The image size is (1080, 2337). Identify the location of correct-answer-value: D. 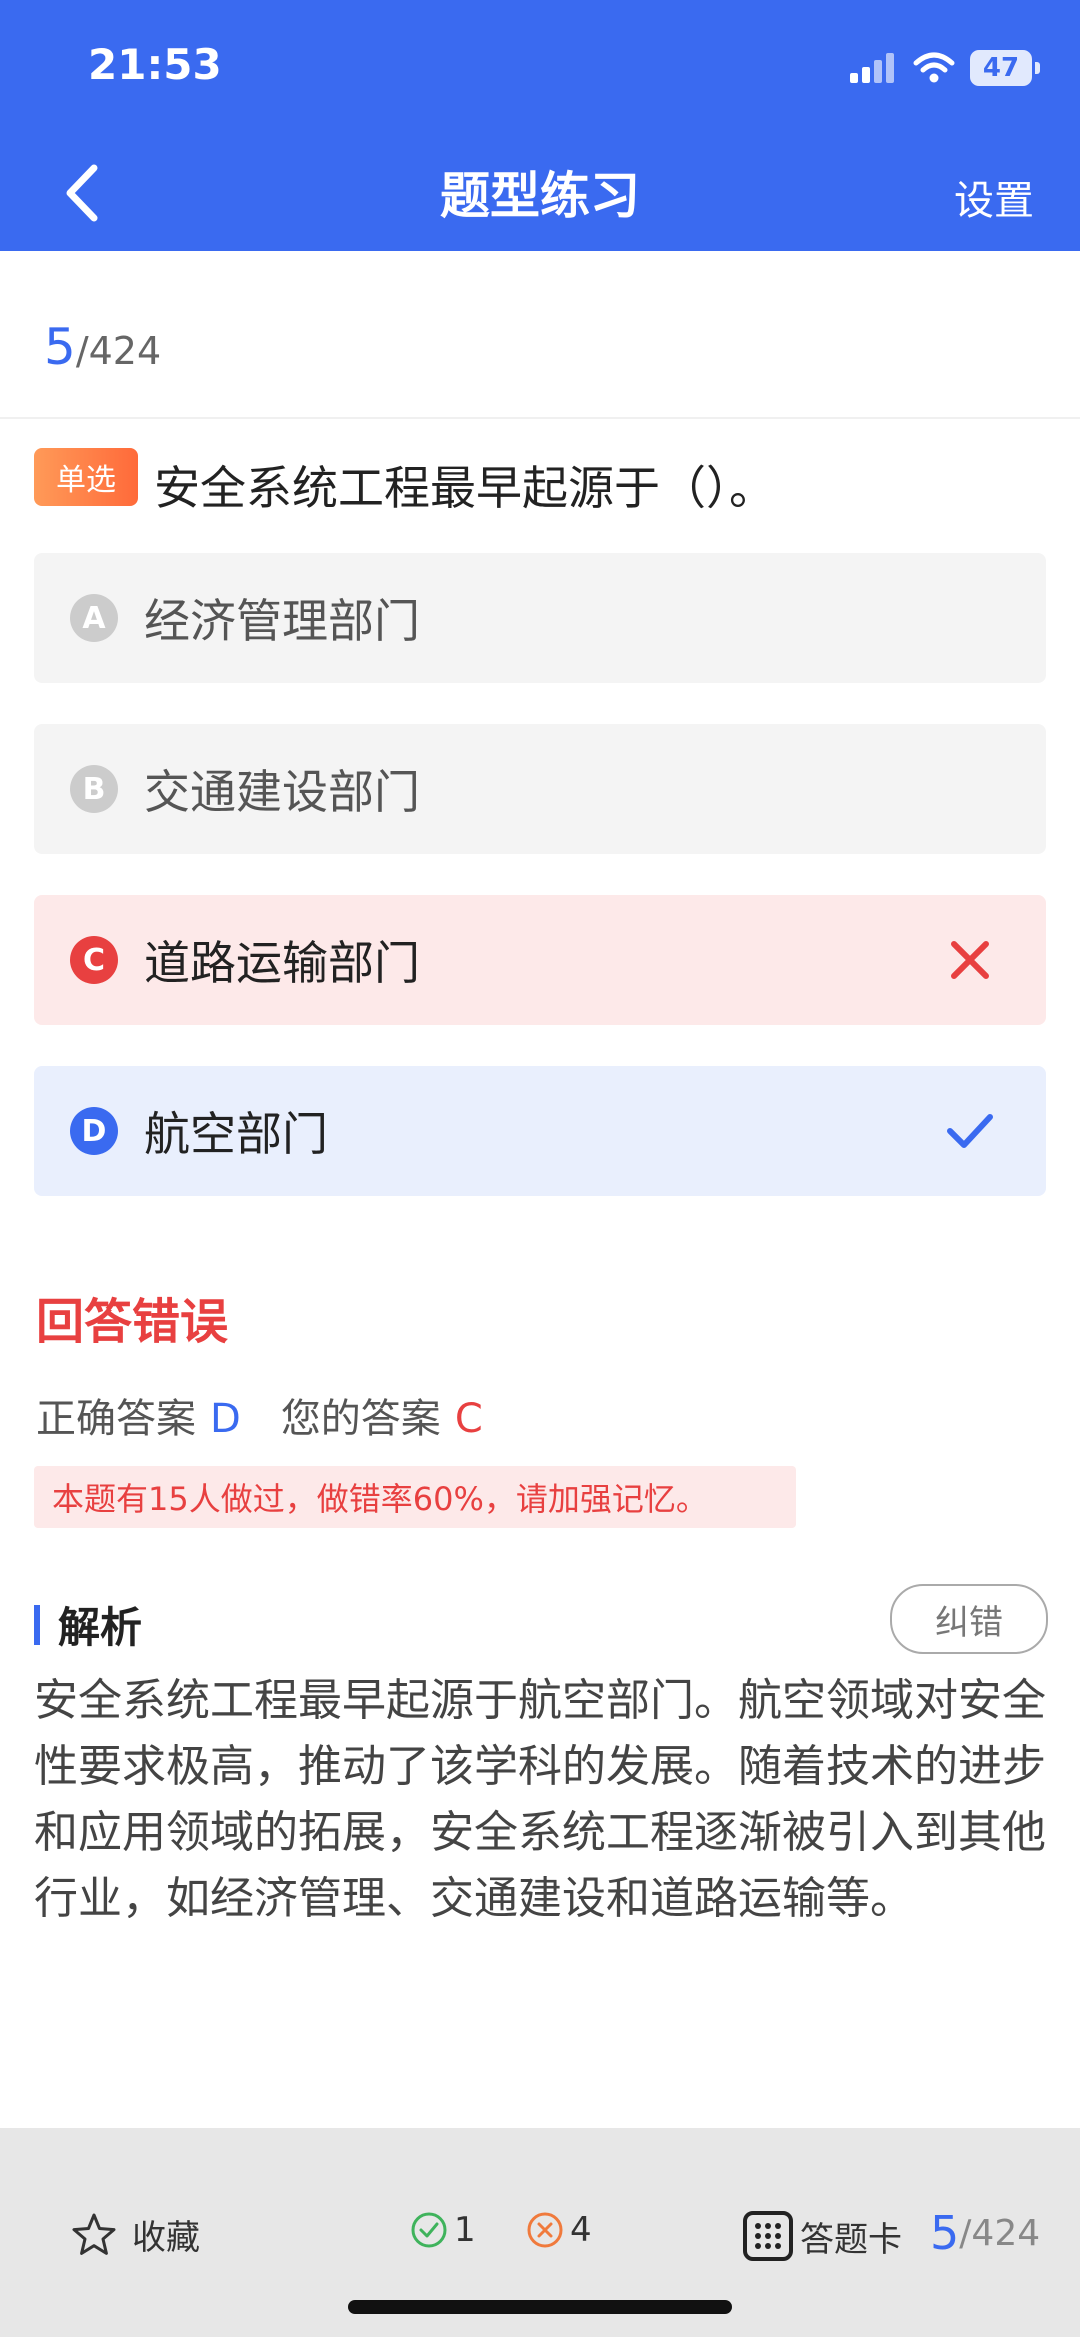
(225, 1419).